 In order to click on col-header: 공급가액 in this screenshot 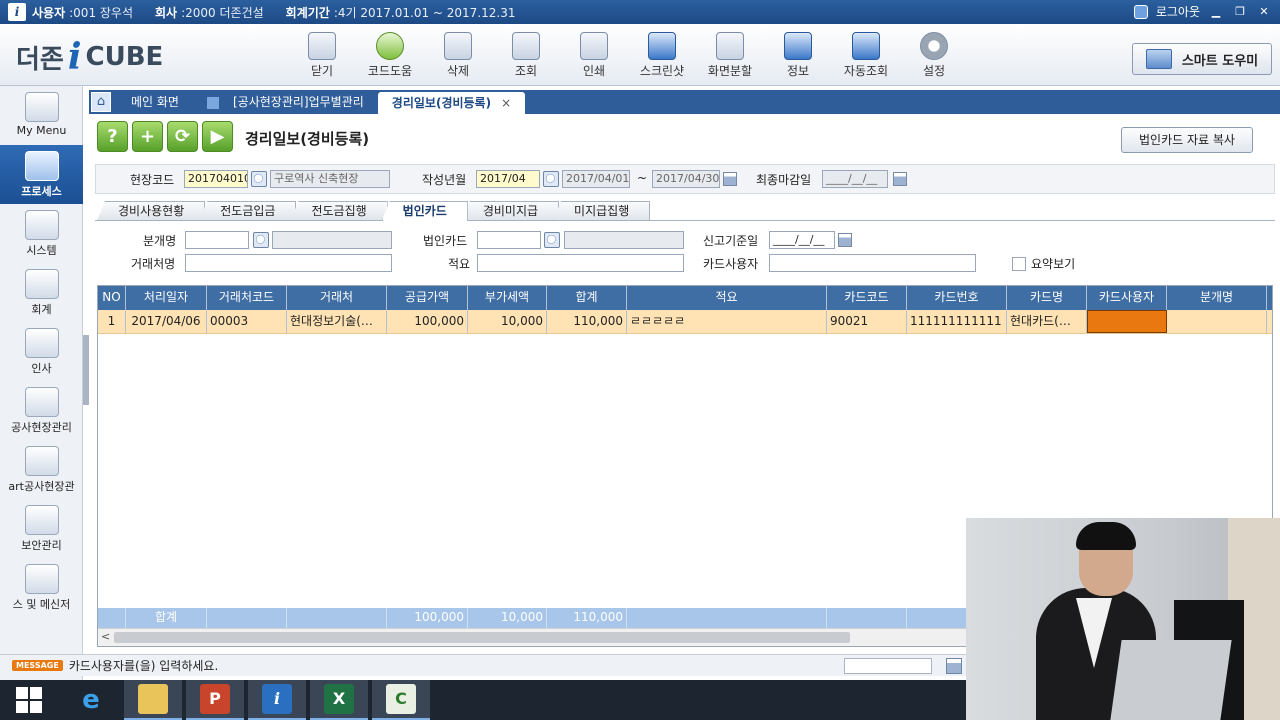, I will do `click(427, 298)`.